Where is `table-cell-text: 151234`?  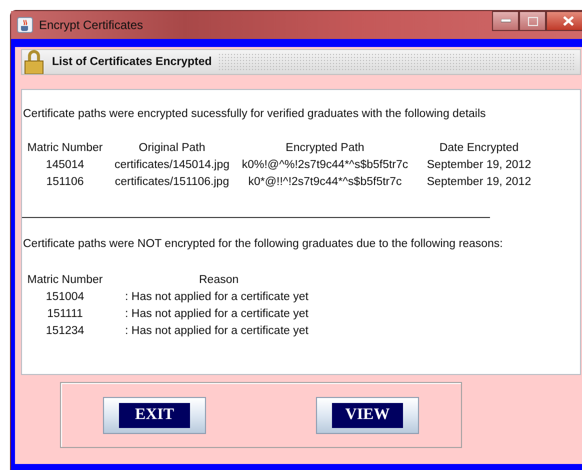
table-cell-text: 151234 is located at coordinates (65, 331).